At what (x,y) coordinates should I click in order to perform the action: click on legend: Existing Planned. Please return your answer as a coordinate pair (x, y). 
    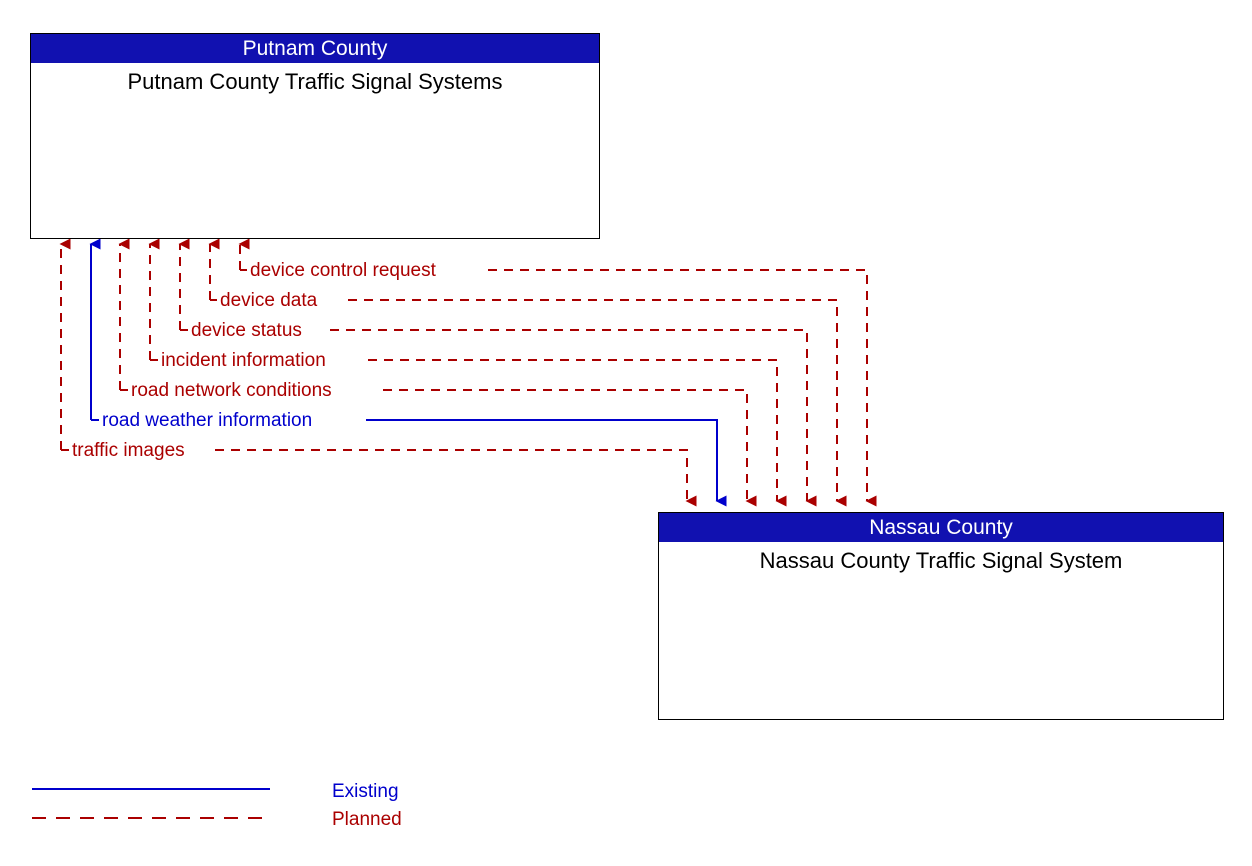
    Looking at the image, I should click on (230, 809).